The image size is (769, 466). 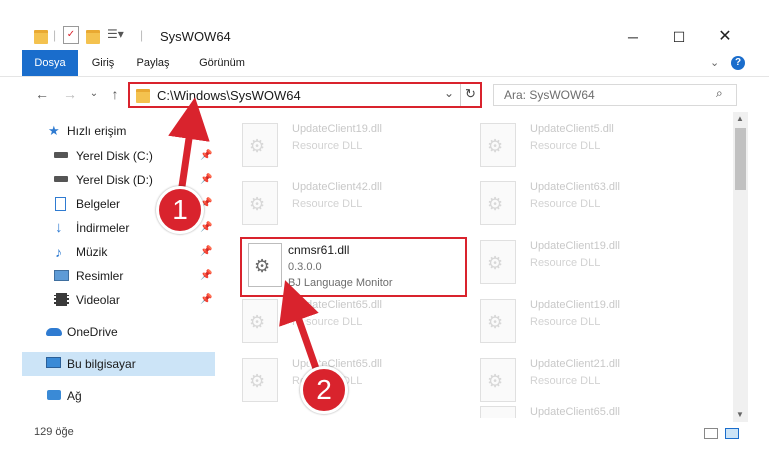 What do you see at coordinates (247, 241) in the screenshot?
I see `annotation-arrows` at bounding box center [247, 241].